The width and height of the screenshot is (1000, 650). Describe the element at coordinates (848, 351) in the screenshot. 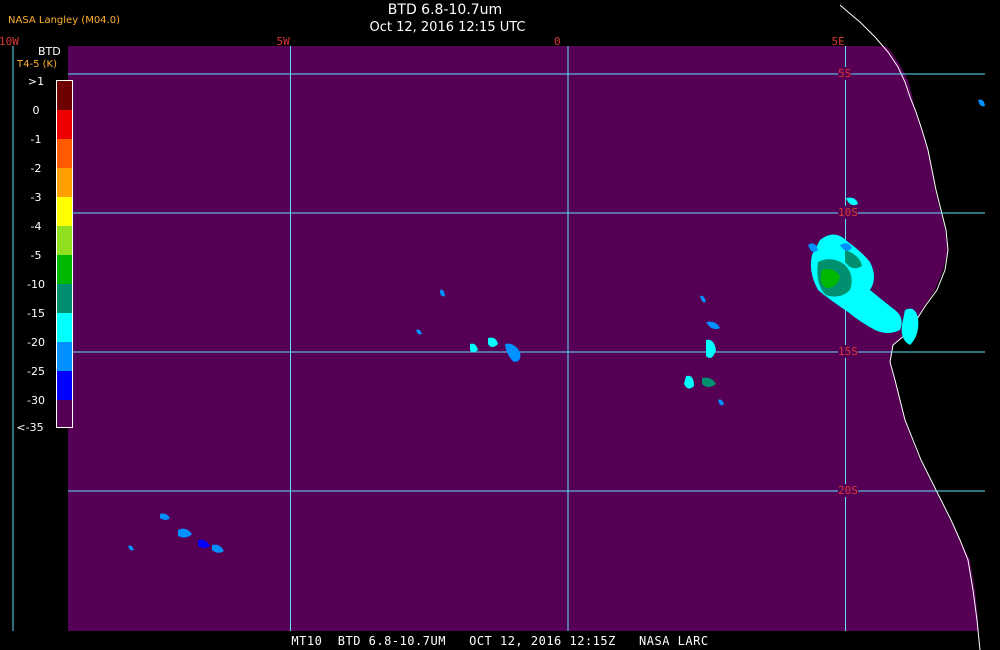

I see `latitude-label: 15S` at that location.